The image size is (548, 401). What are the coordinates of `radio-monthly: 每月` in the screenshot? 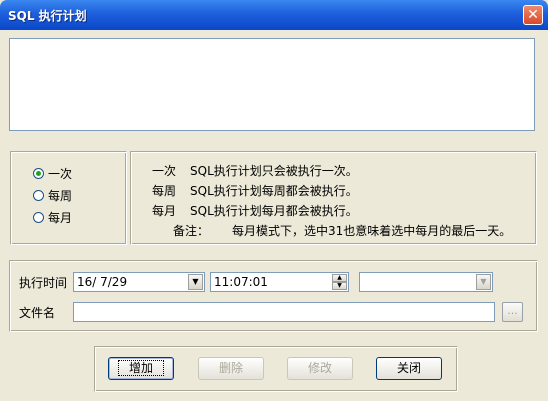 It's located at (52, 217).